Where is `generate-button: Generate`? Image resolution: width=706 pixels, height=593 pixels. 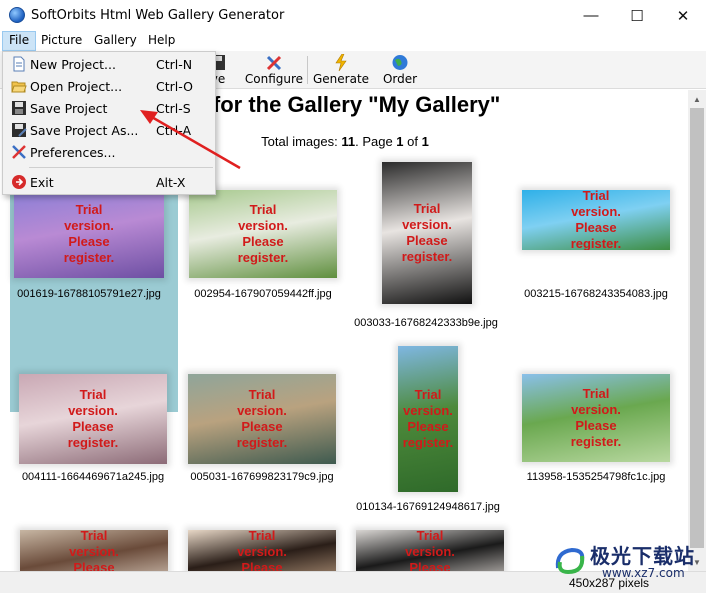
generate-button: Generate is located at coordinates (341, 71).